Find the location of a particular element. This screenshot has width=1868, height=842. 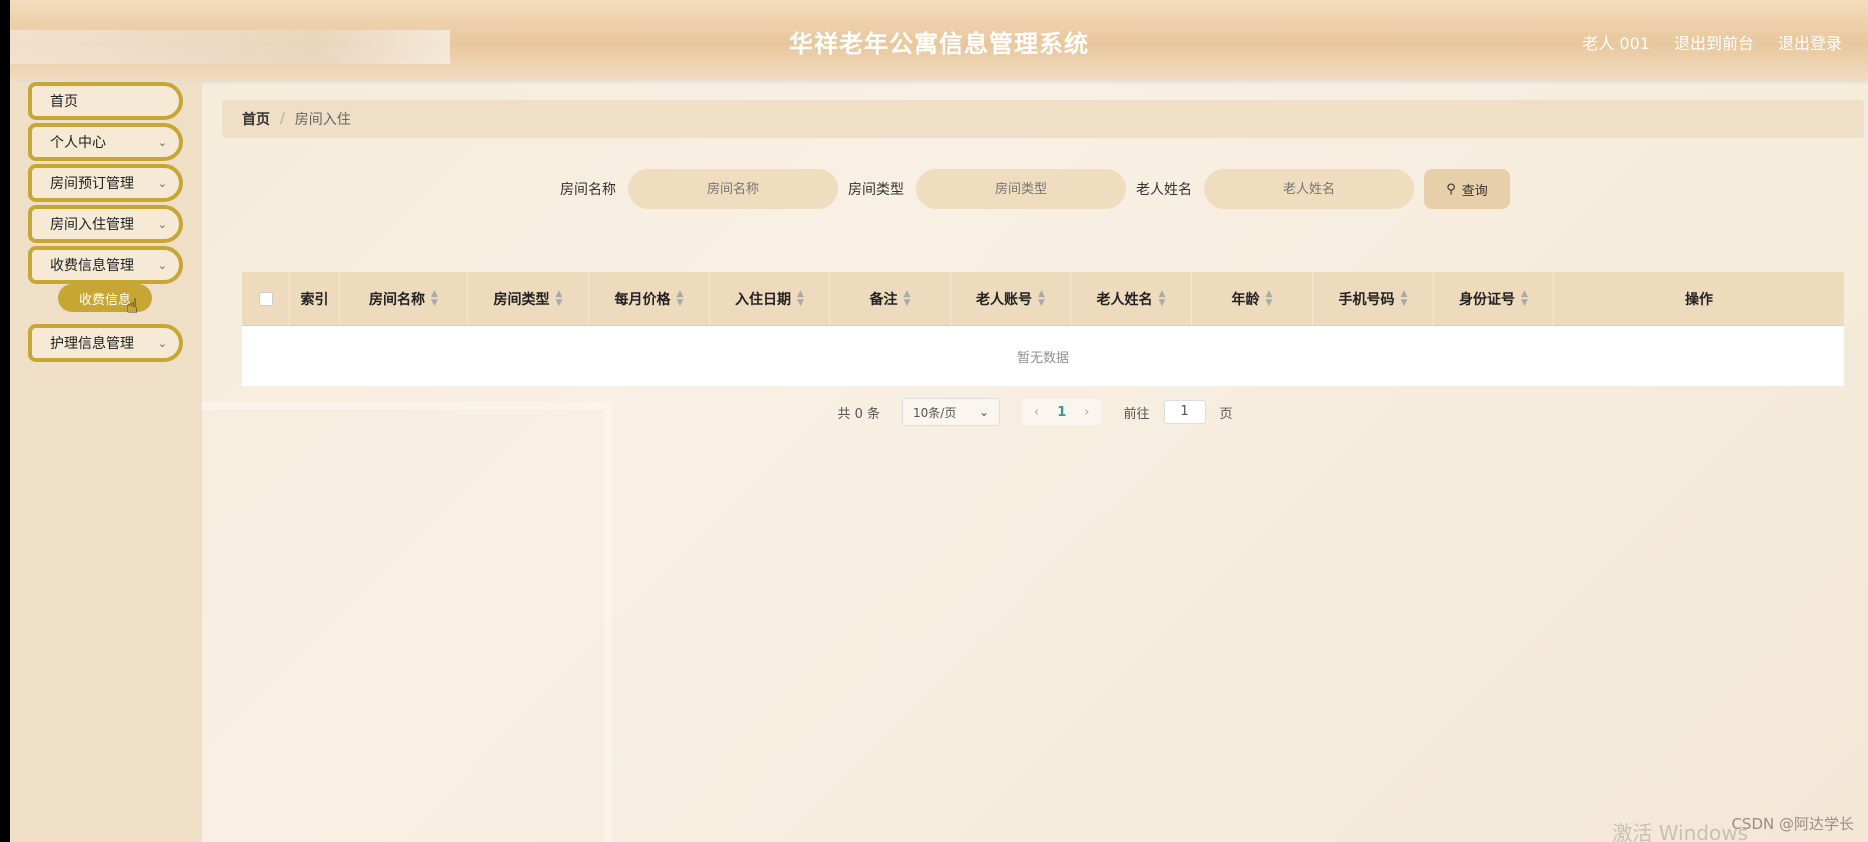

sidebar-item-label: 首页 is located at coordinates (64, 102).